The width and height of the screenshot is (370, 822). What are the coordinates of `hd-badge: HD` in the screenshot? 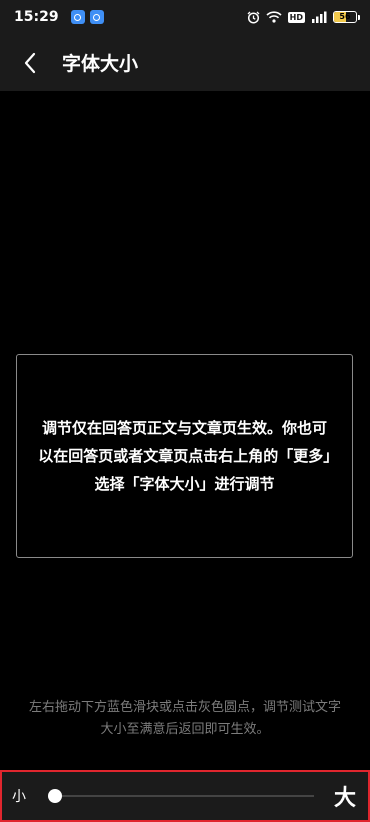 It's located at (296, 17).